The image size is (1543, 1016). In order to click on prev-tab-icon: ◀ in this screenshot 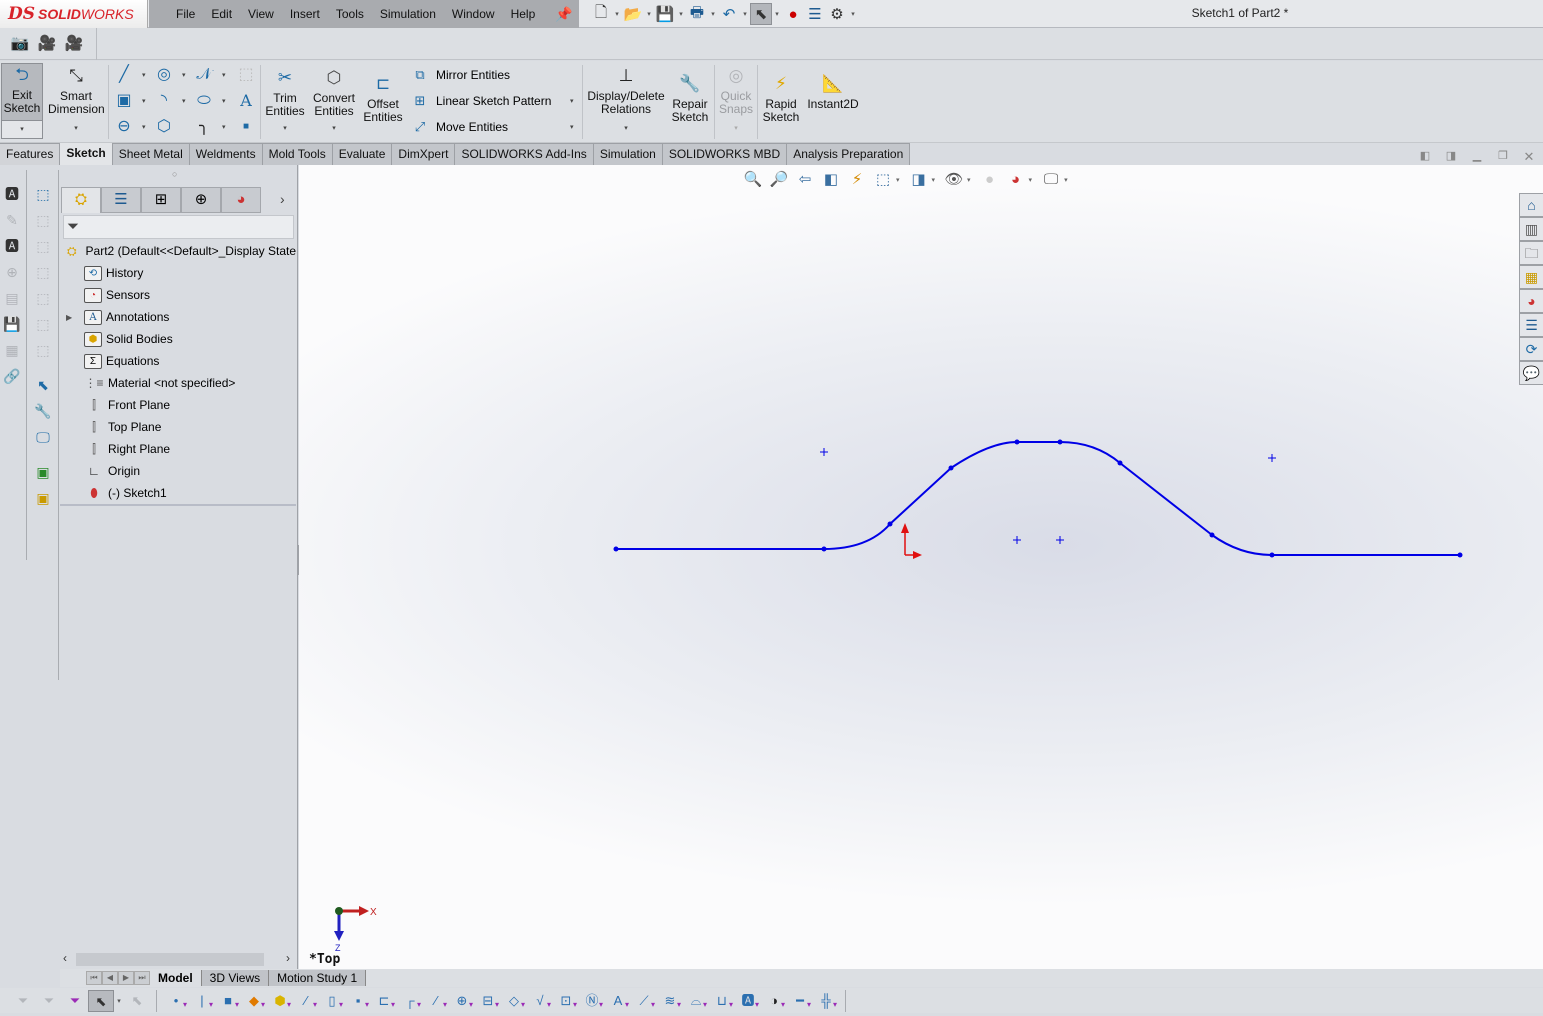, I will do `click(110, 978)`.